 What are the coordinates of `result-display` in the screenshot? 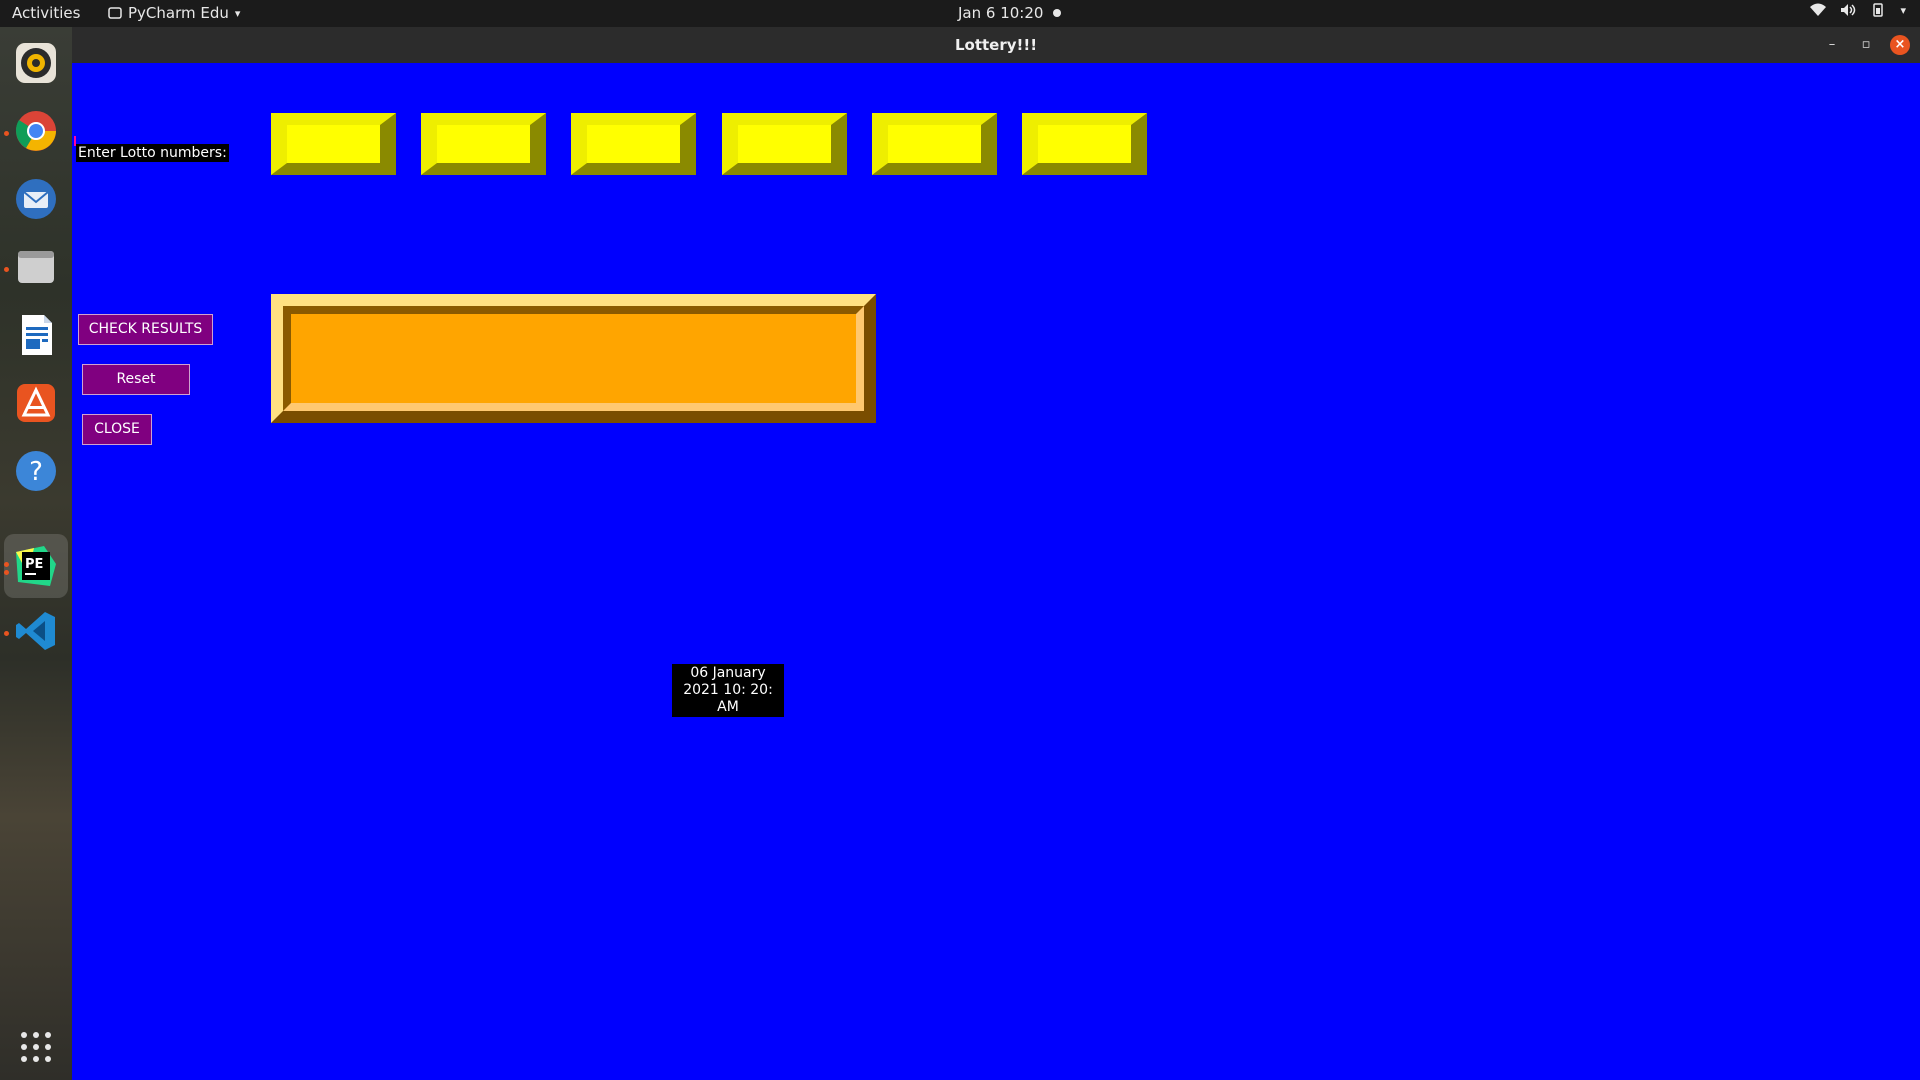 It's located at (573, 358).